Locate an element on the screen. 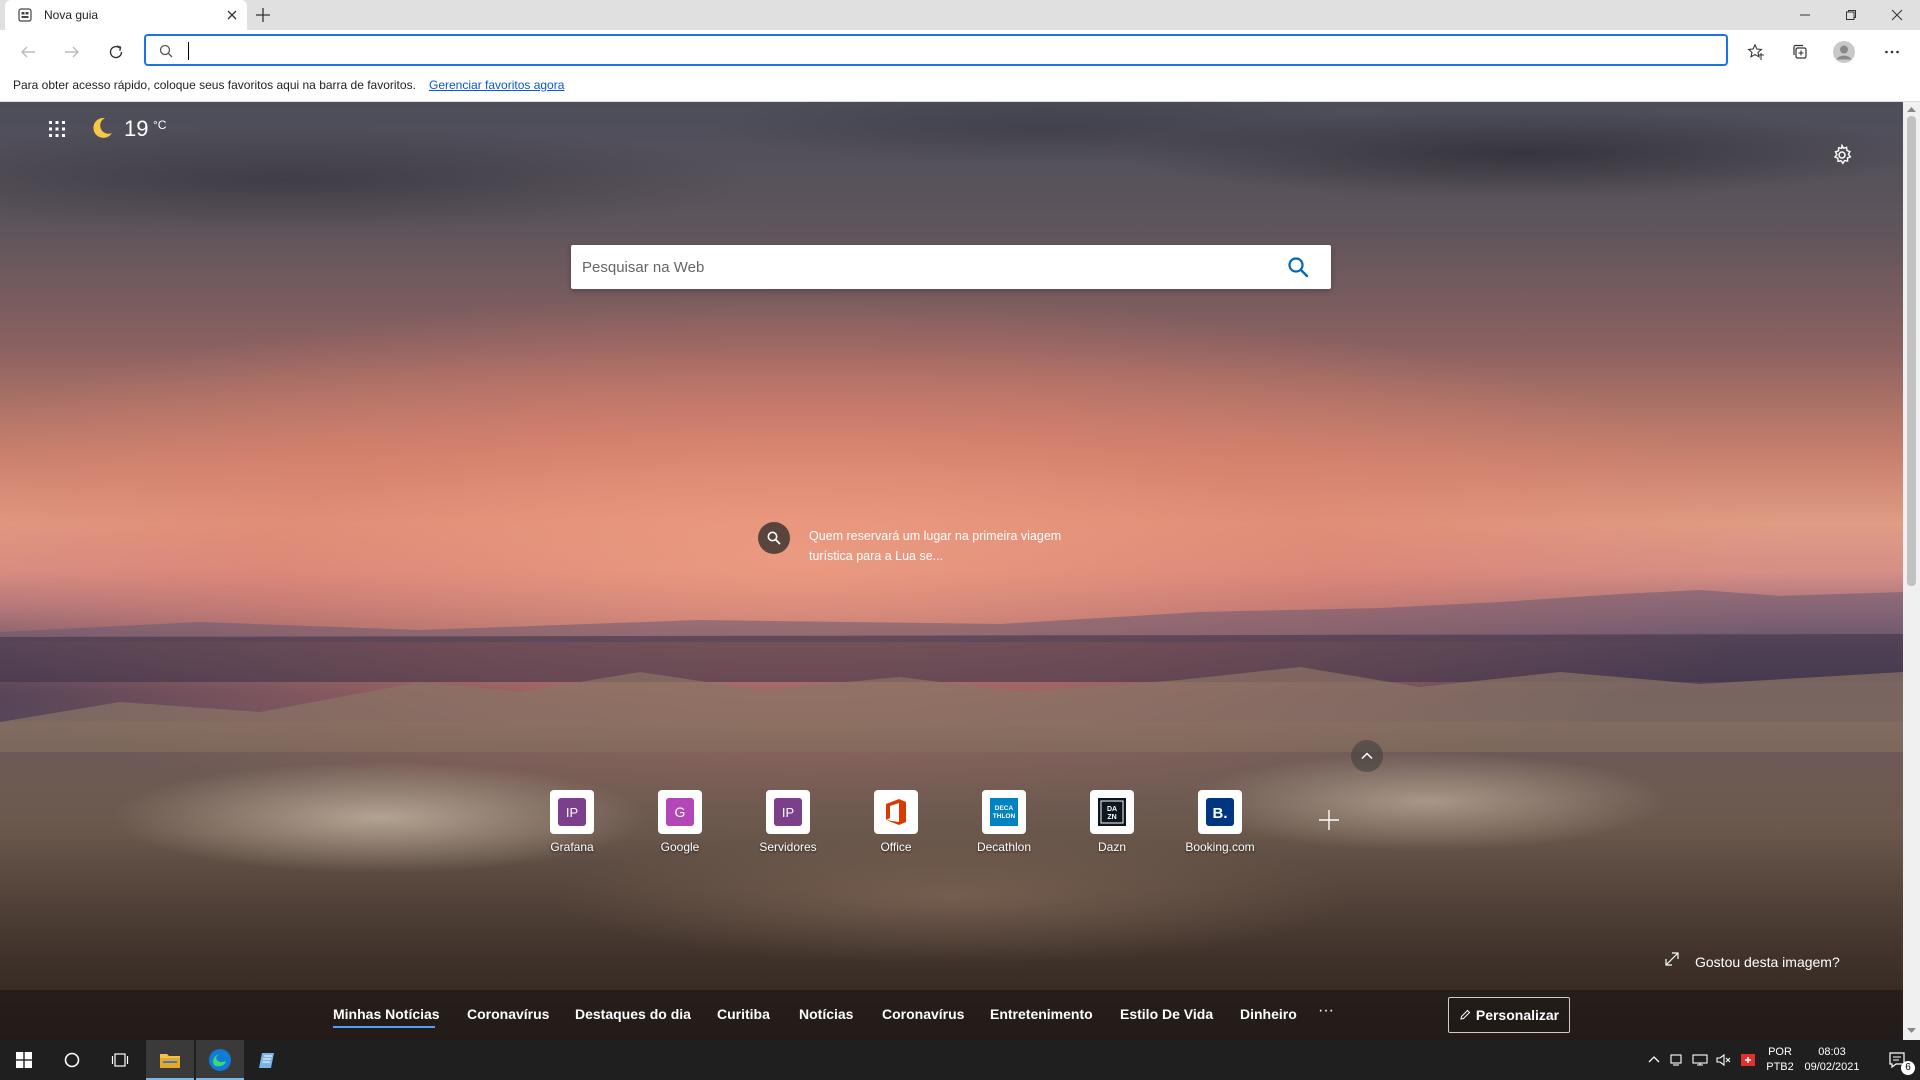 The height and width of the screenshot is (1080, 1920). tab-strip: Nova guia is located at coordinates (960, 15).